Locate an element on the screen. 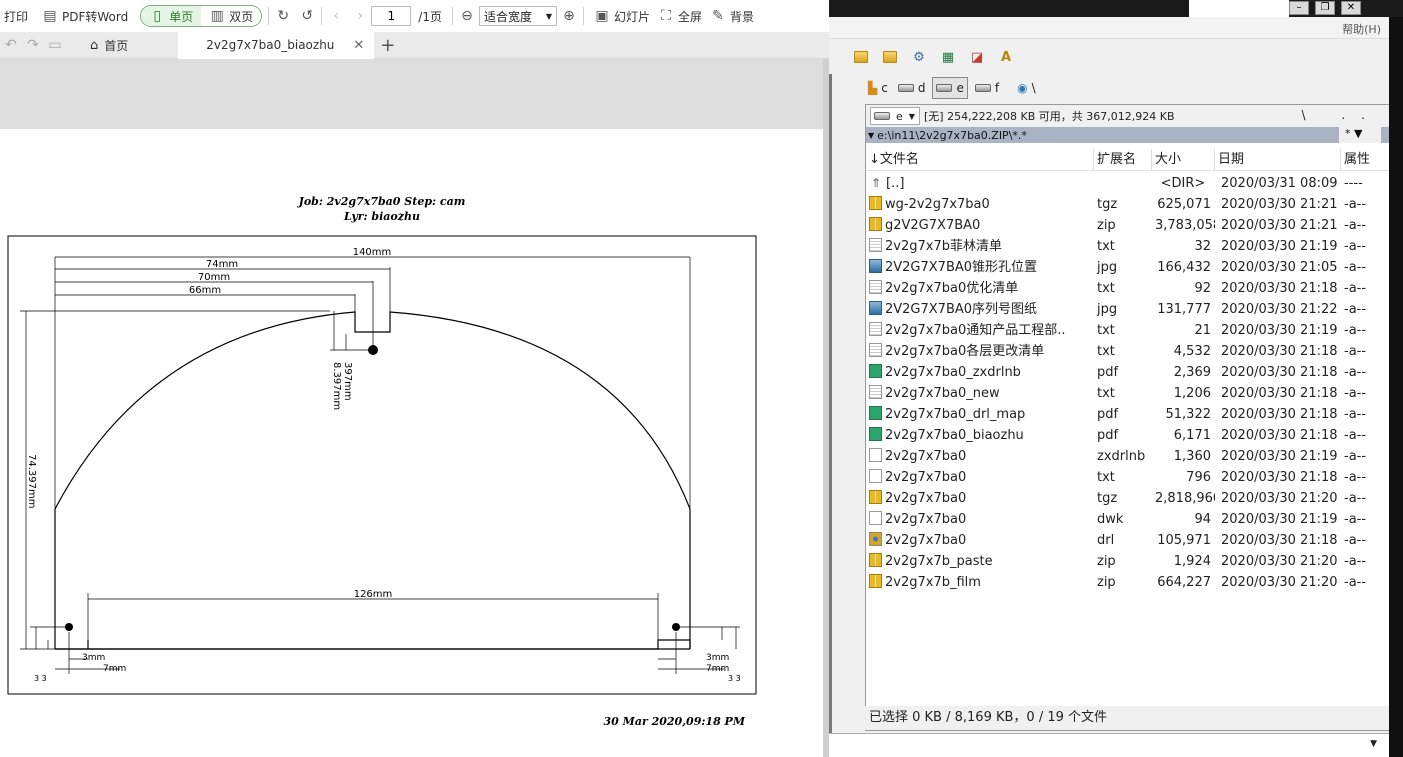 Image resolution: width=1403 pixels, height=757 pixels. file-row: 2v2g7x7ba0优化清单 txt 92 2020/03/30 21:18 -a-- is located at coordinates (1127, 288).